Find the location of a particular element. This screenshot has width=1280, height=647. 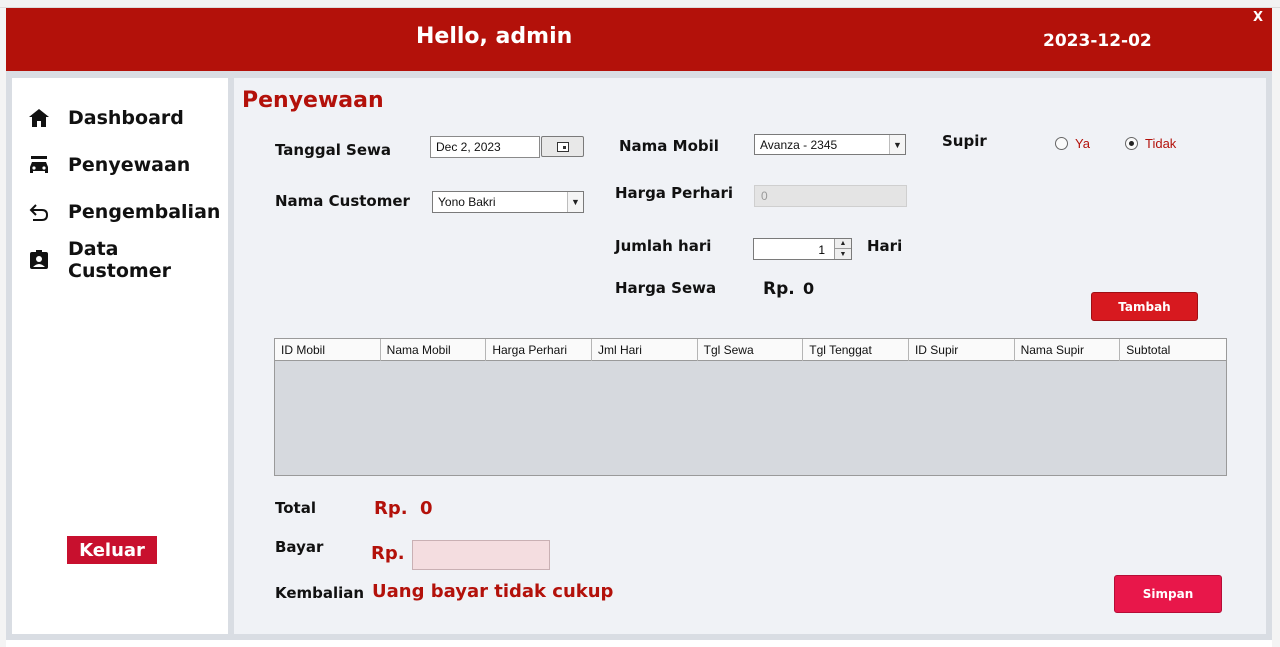

kembalian-message: Uang bayar tidak cukup is located at coordinates (493, 591).